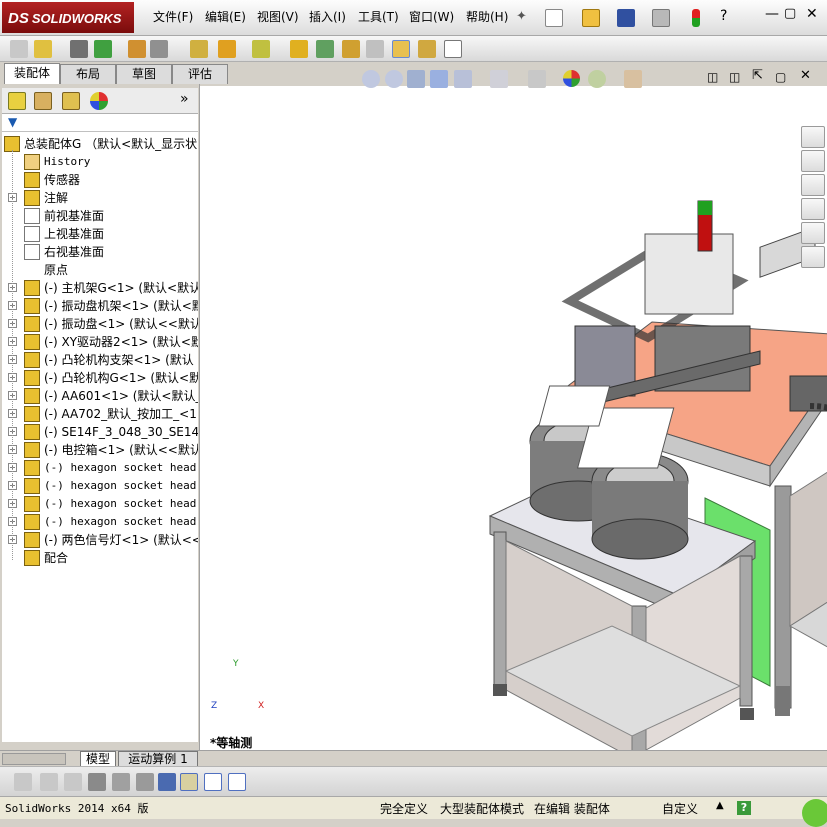 This screenshot has height=827, width=827. What do you see at coordinates (744, 808) in the screenshot?
I see `help-status-icon: ?` at bounding box center [744, 808].